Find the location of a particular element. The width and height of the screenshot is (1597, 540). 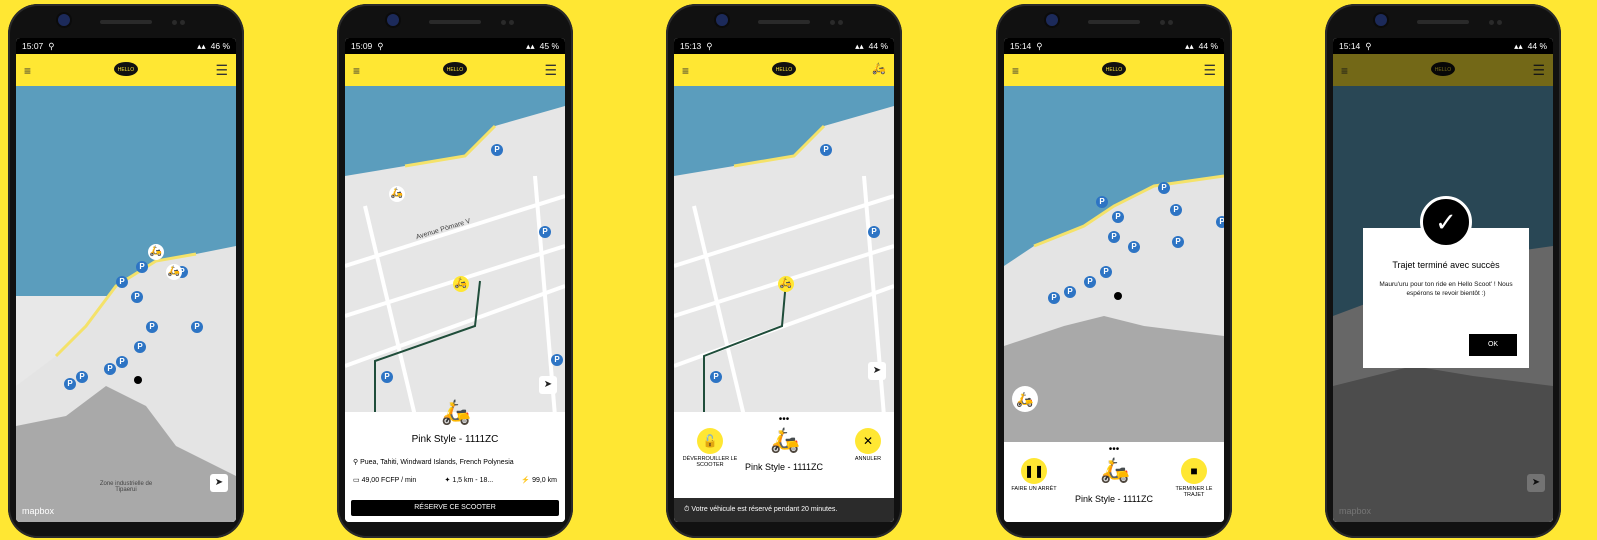

end-ride-label: TERMINER LE TRAJET is located at coordinates (1194, 492).